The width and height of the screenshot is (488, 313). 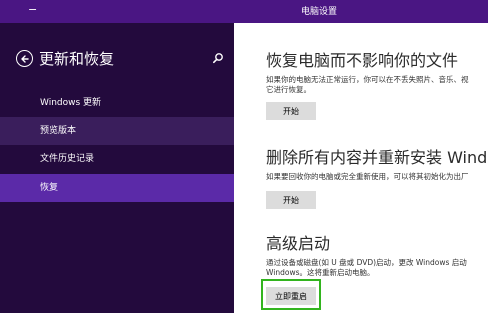 I want to click on sidebar-item-label: 预览版本, so click(x=58, y=131).